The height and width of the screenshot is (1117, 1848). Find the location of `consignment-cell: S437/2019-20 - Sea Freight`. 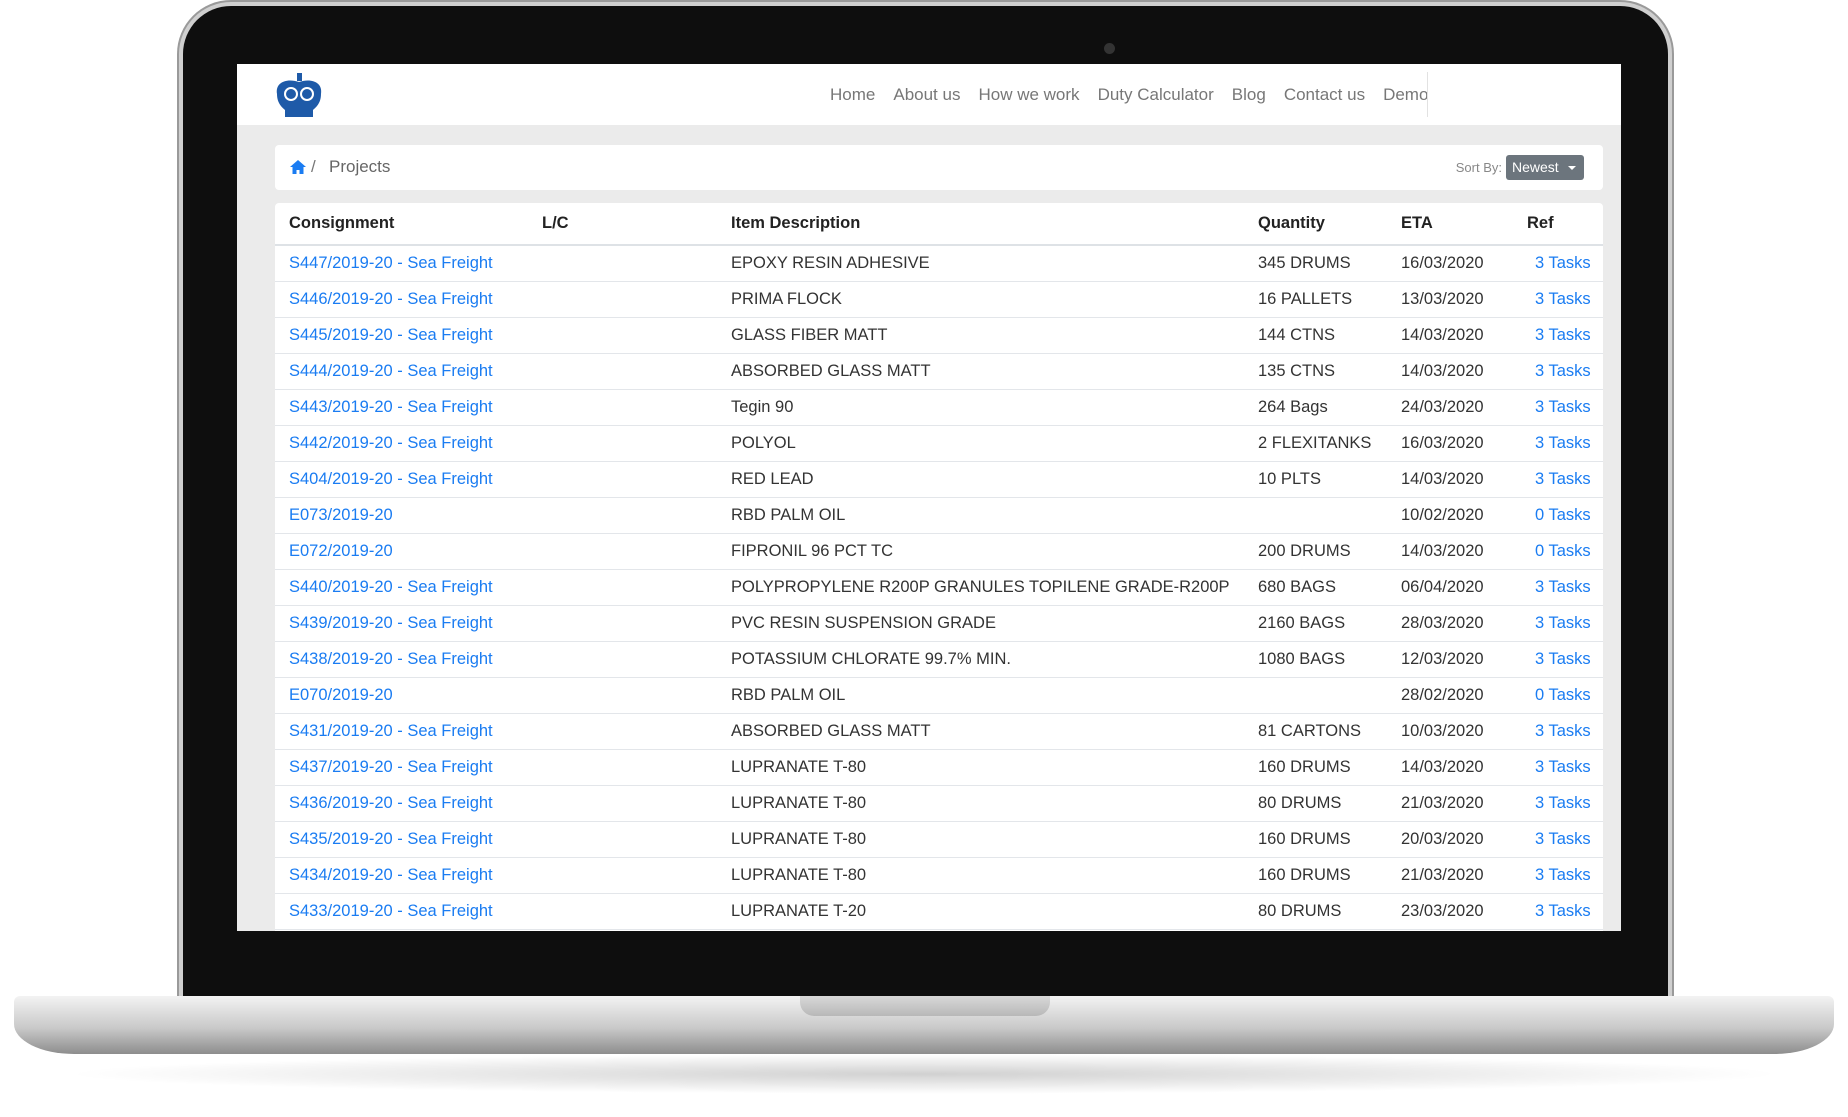

consignment-cell: S437/2019-20 - Sea Freight is located at coordinates (408, 767).